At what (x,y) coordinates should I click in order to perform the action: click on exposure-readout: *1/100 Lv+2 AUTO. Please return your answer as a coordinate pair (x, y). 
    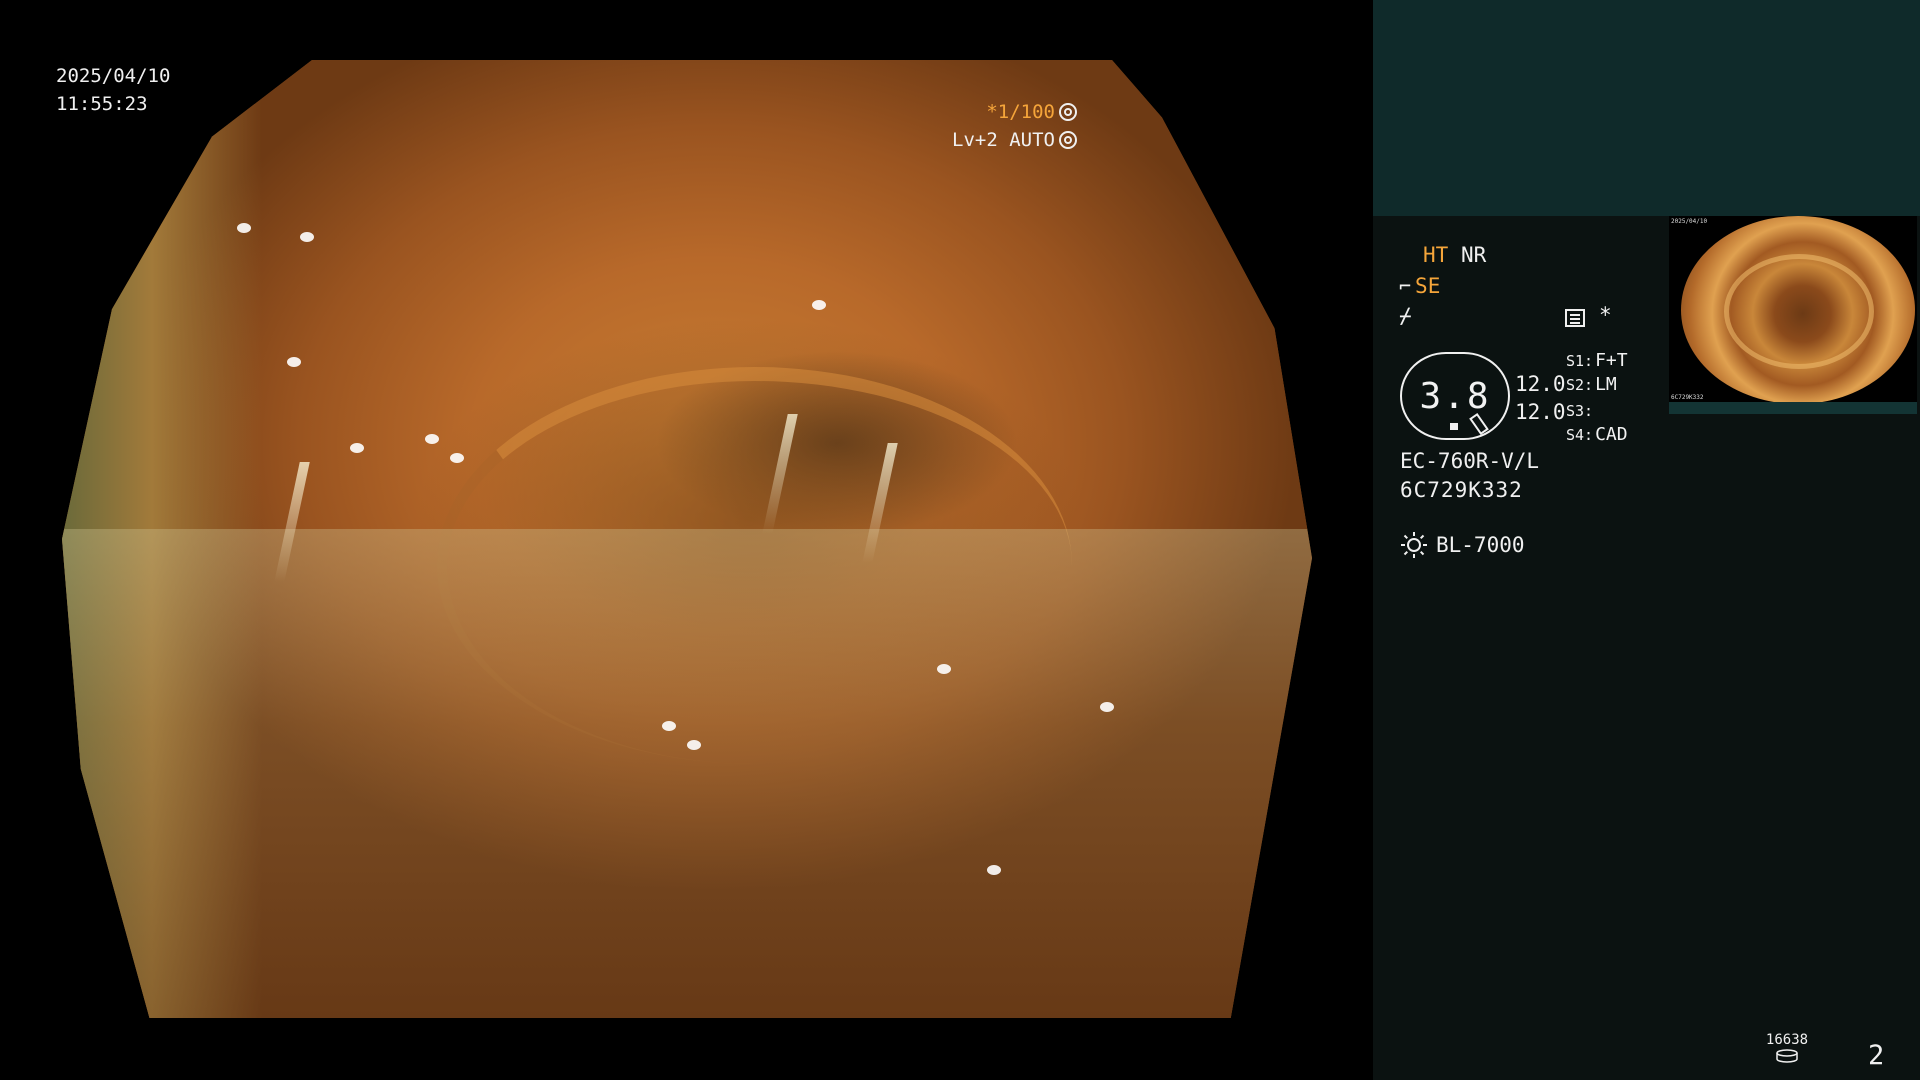
    Looking at the image, I should click on (1014, 126).